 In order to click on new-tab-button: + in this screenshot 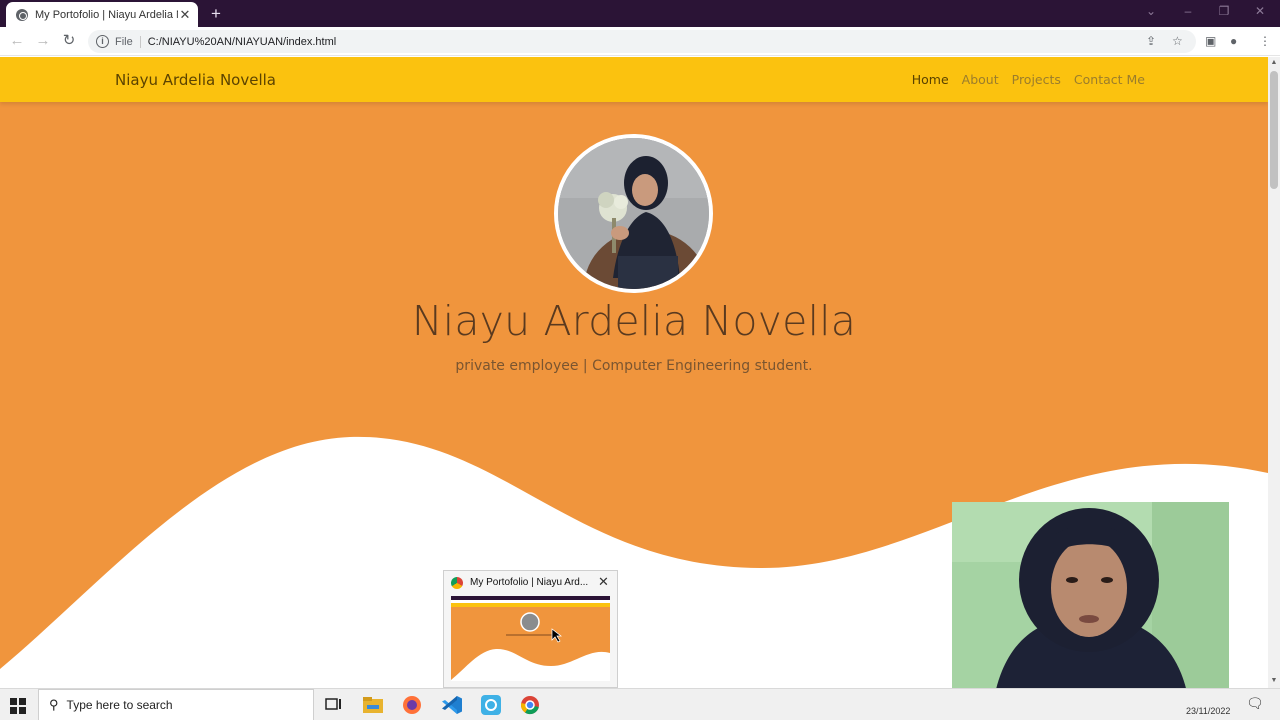, I will do `click(216, 14)`.